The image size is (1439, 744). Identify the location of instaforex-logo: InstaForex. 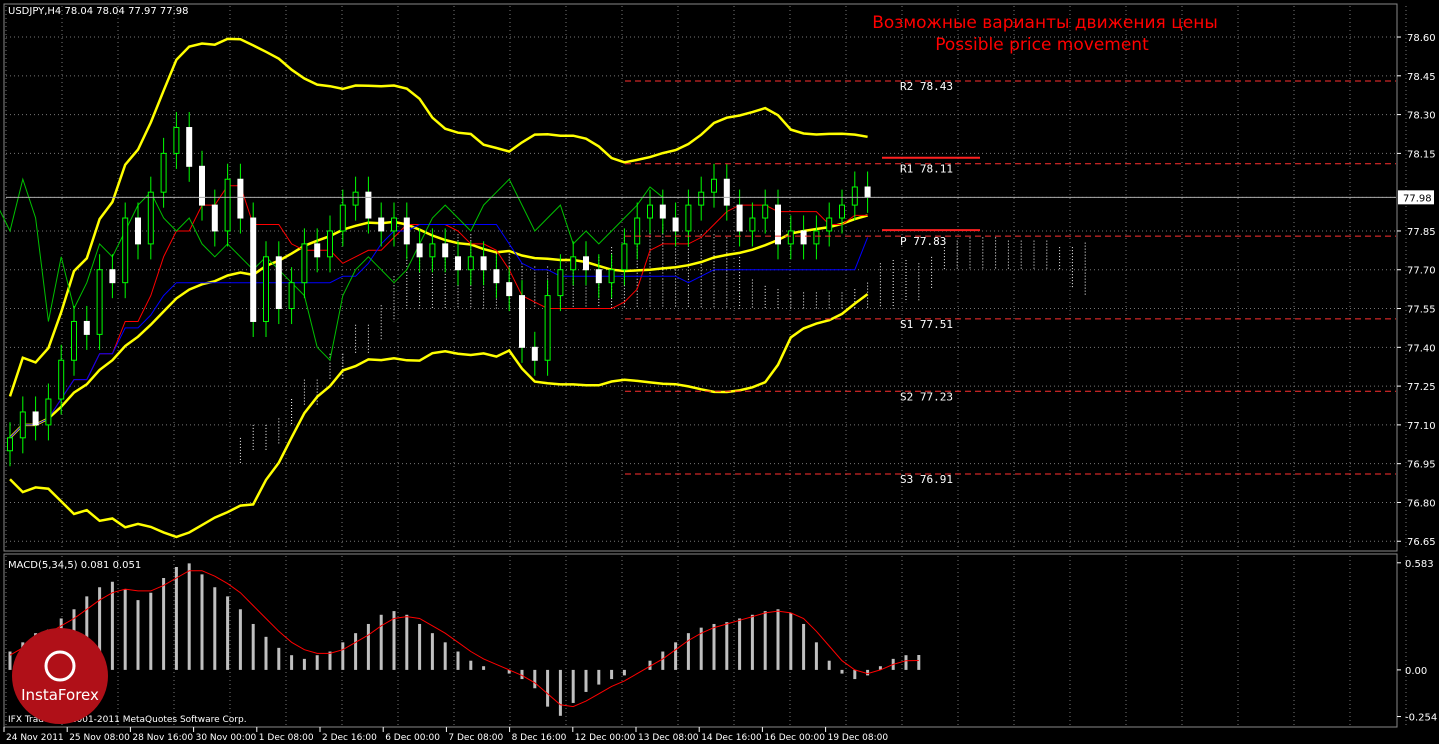
(60, 676).